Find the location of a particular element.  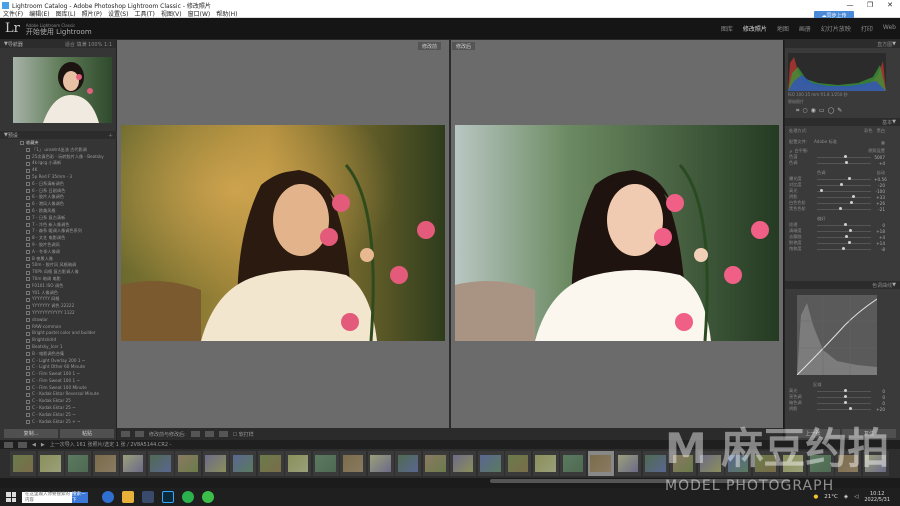

second-window-icon is located at coordinates (8, 444).